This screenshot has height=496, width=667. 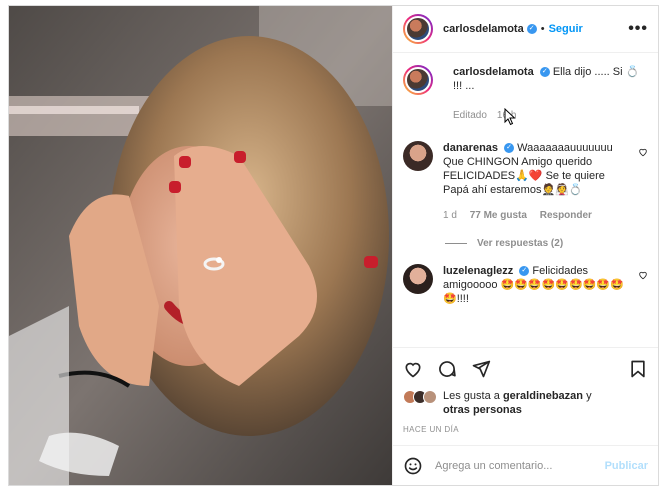 I want to click on share-icon, so click(x=481, y=369).